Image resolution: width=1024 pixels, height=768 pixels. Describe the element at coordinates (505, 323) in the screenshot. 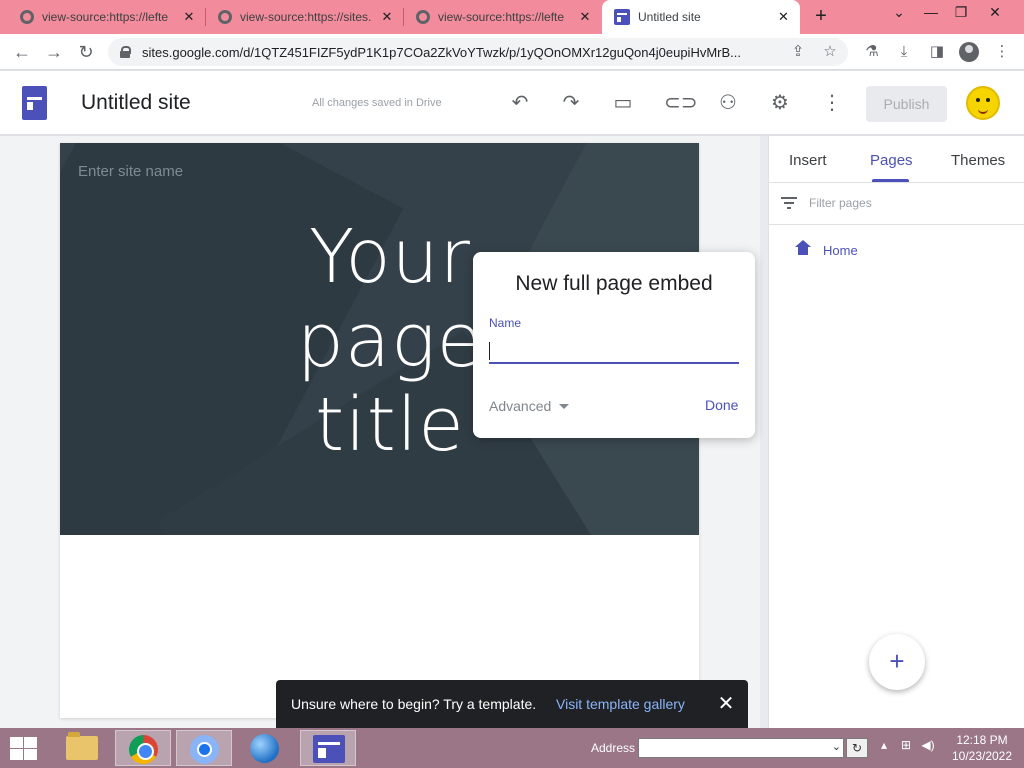

I see `name-field-label: Name` at that location.